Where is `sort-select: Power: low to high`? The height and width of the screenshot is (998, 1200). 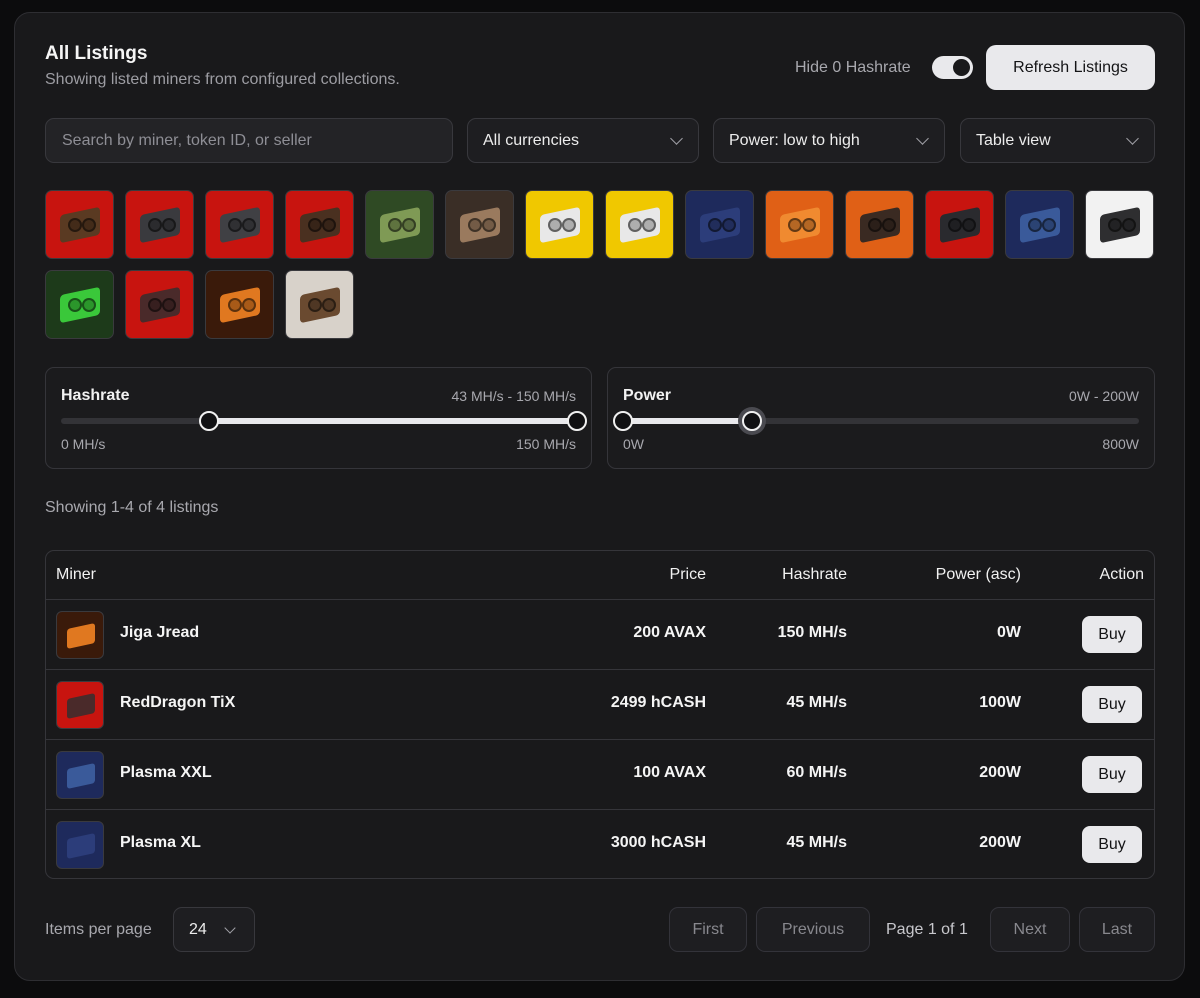 sort-select: Power: low to high is located at coordinates (829, 140).